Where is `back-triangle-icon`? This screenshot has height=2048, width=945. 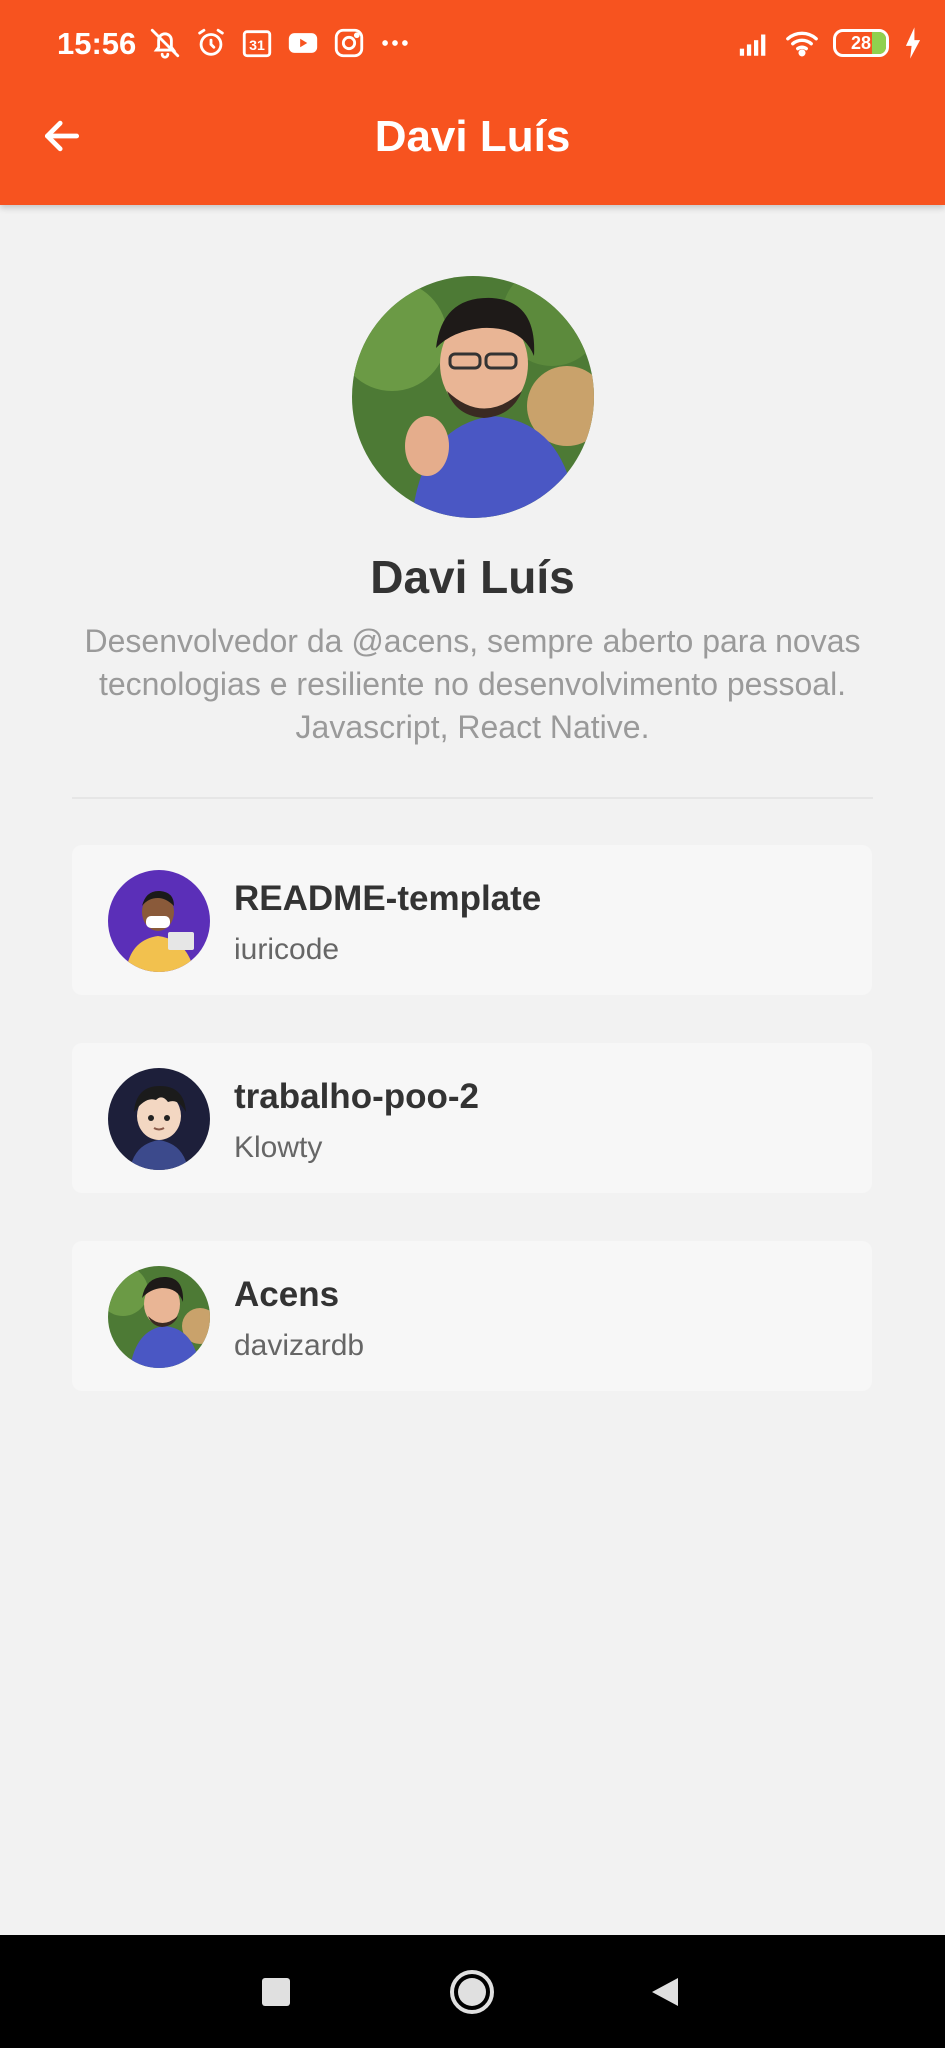
back-triangle-icon is located at coordinates (665, 1992).